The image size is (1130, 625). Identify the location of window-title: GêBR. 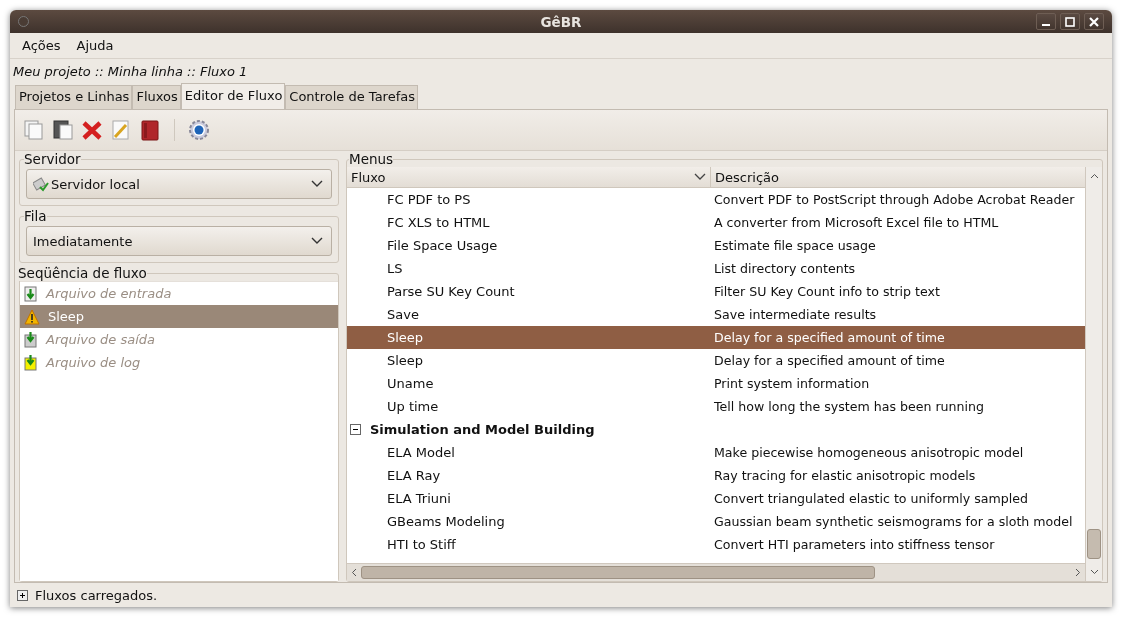
(561, 21).